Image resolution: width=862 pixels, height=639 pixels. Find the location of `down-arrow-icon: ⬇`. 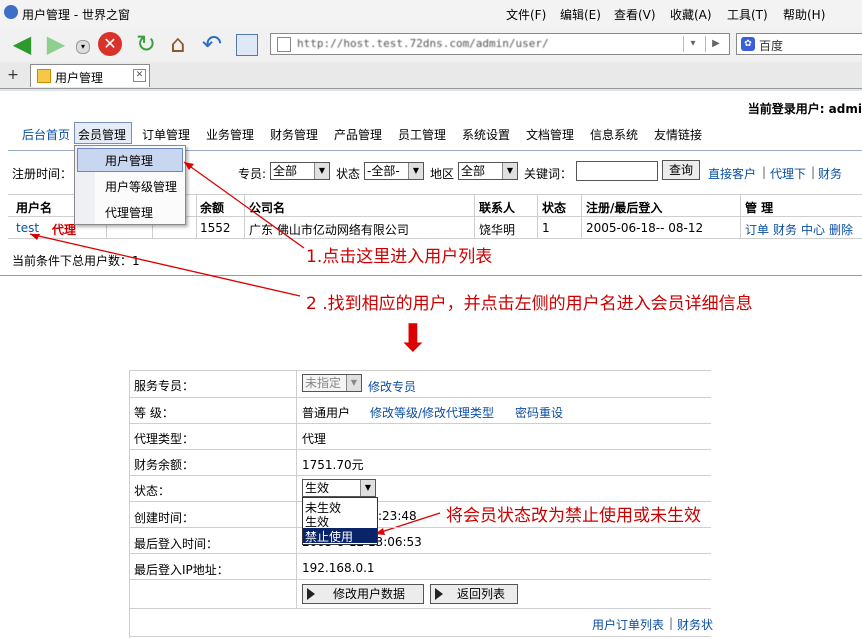

down-arrow-icon: ⬇ is located at coordinates (413, 338).